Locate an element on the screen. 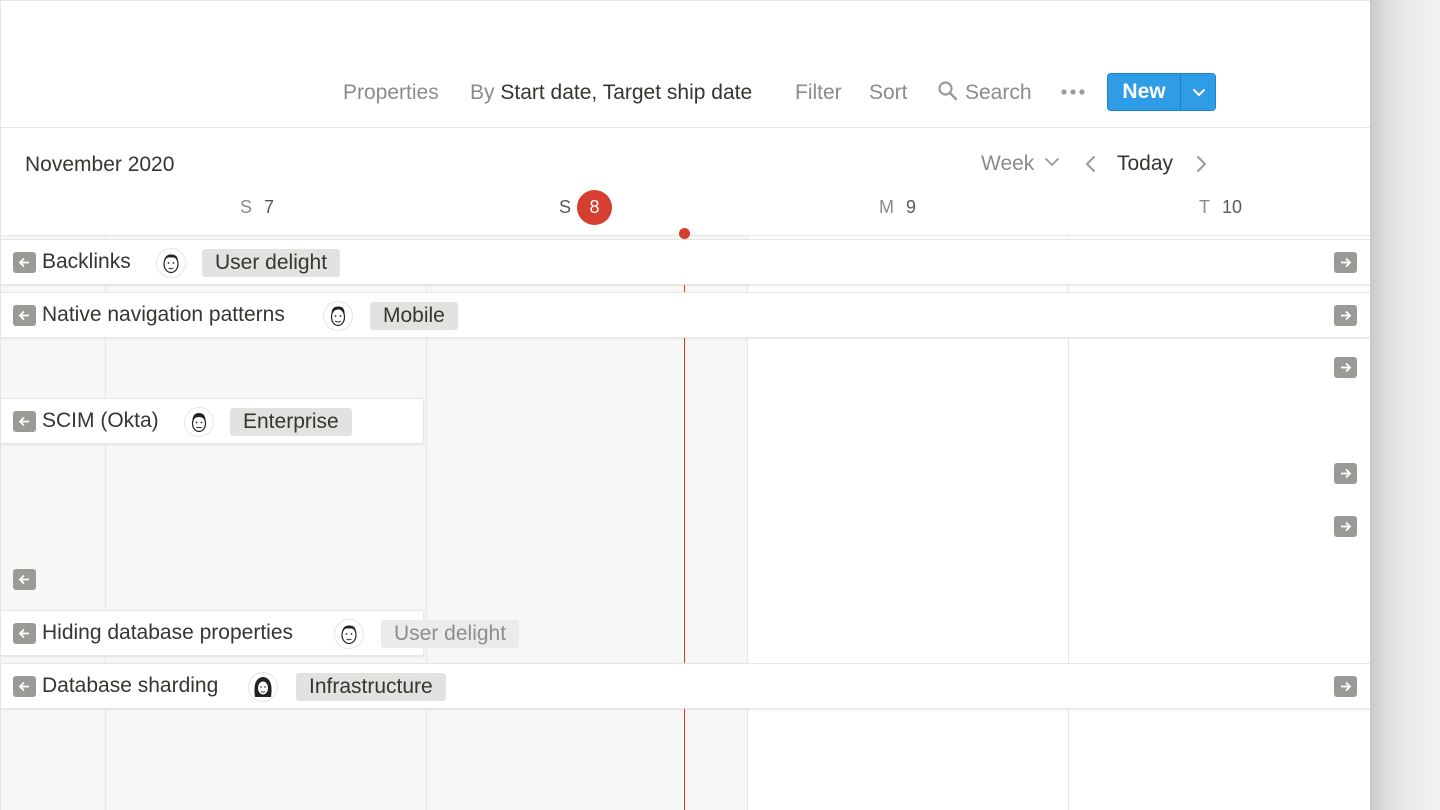 Image resolution: width=1440 pixels, height=810 pixels. search-icon is located at coordinates (948, 91).